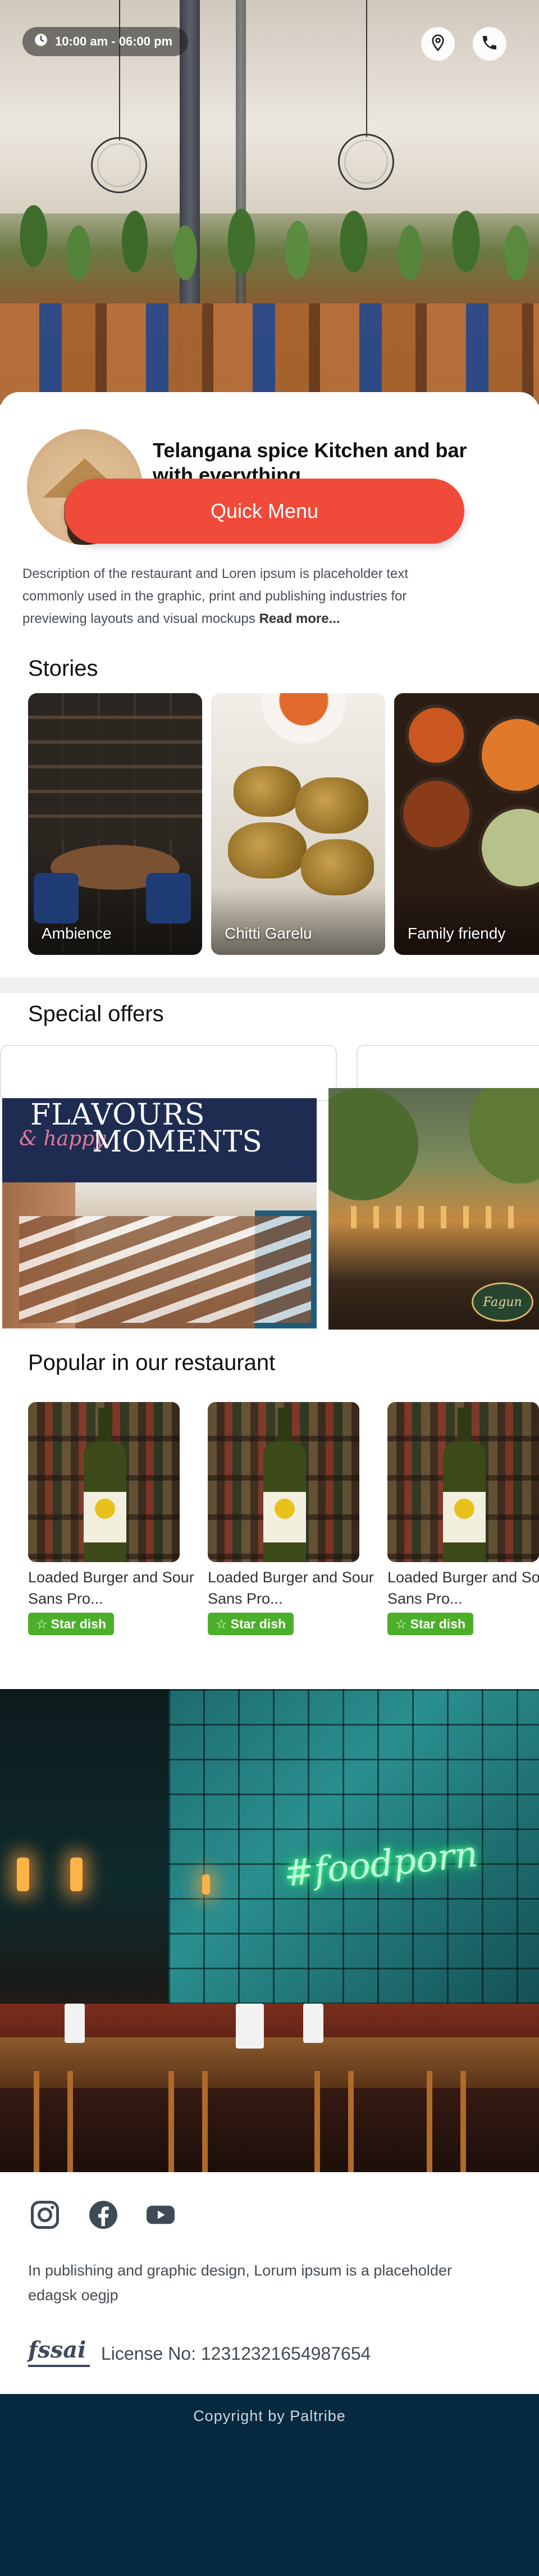 Image resolution: width=539 pixels, height=2576 pixels. Describe the element at coordinates (269, 45) in the screenshot. I see `top-bar: 10:00 am - 06:00 pm` at that location.